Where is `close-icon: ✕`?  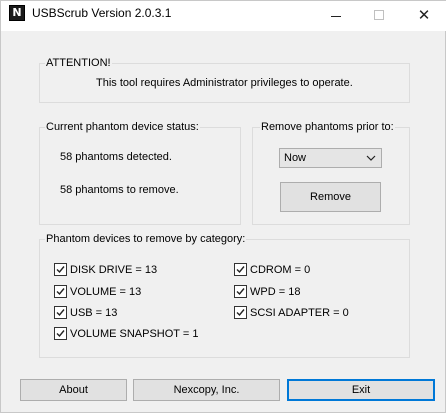 close-icon: ✕ is located at coordinates (424, 14).